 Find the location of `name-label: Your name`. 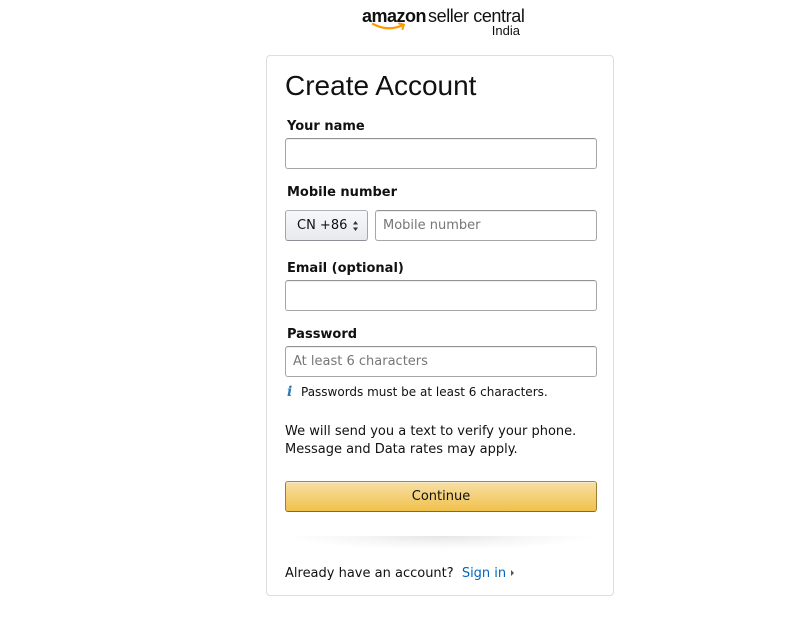

name-label: Your name is located at coordinates (326, 126).